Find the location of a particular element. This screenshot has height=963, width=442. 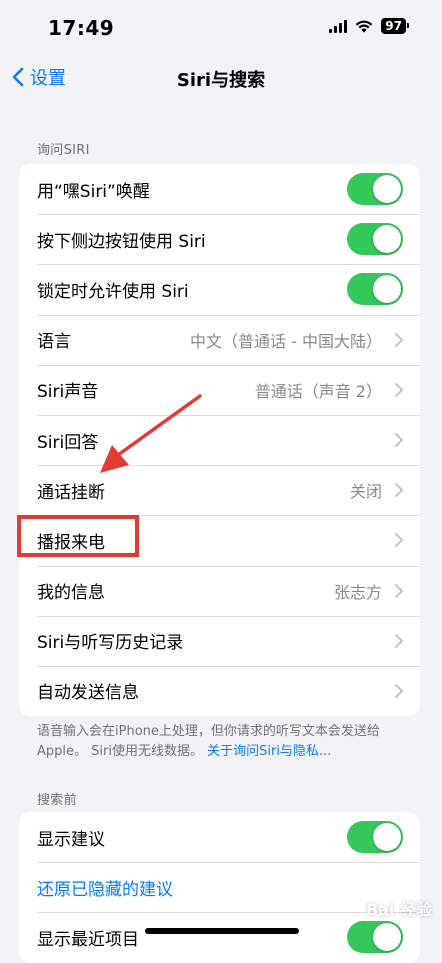

language-row: 语言 中文（普通话 - 中国大陆） is located at coordinates (219, 339).